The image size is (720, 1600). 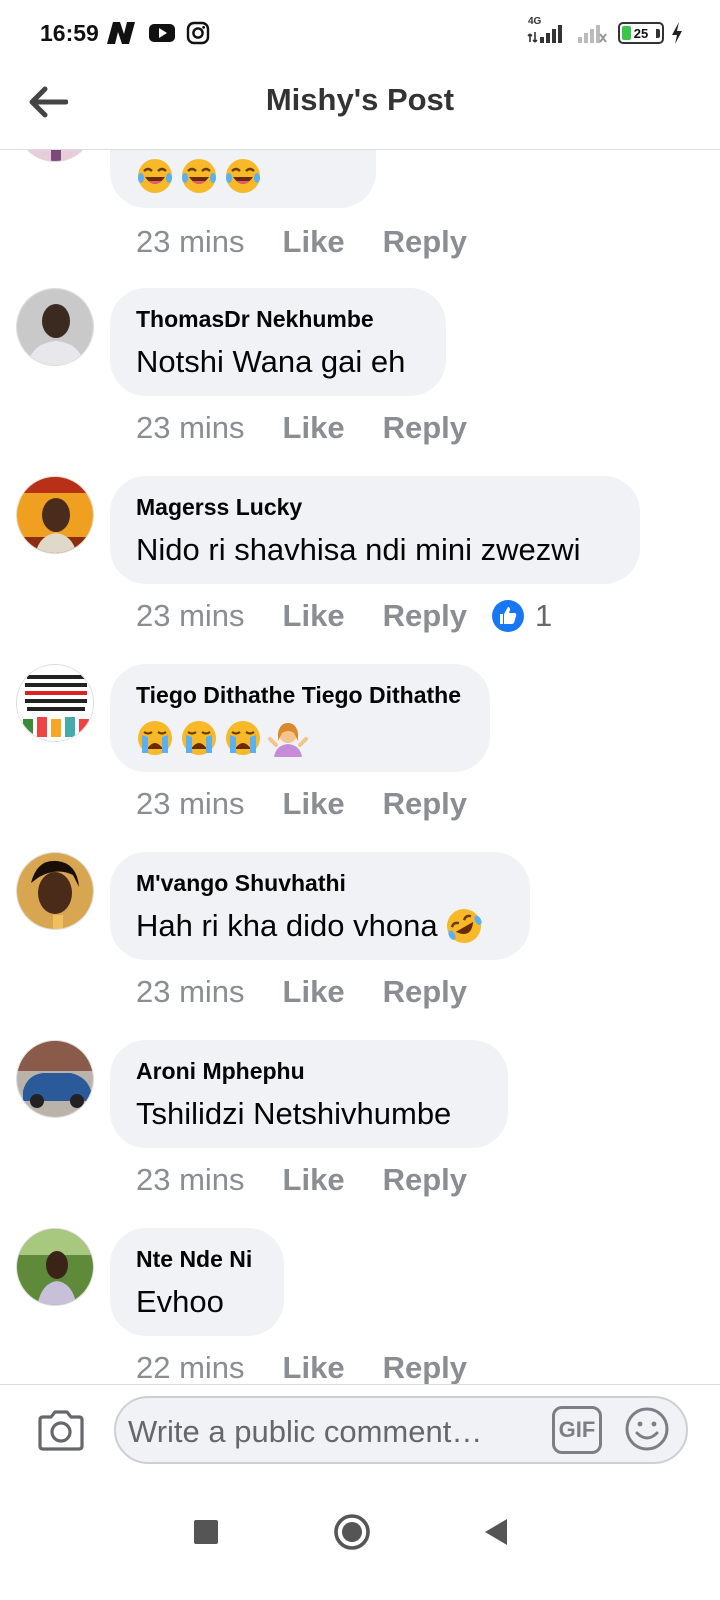 What do you see at coordinates (309, 1094) in the screenshot?
I see `comment-bubble: Aroni Mphephu Tshilidzi Netshivhumbe` at bounding box center [309, 1094].